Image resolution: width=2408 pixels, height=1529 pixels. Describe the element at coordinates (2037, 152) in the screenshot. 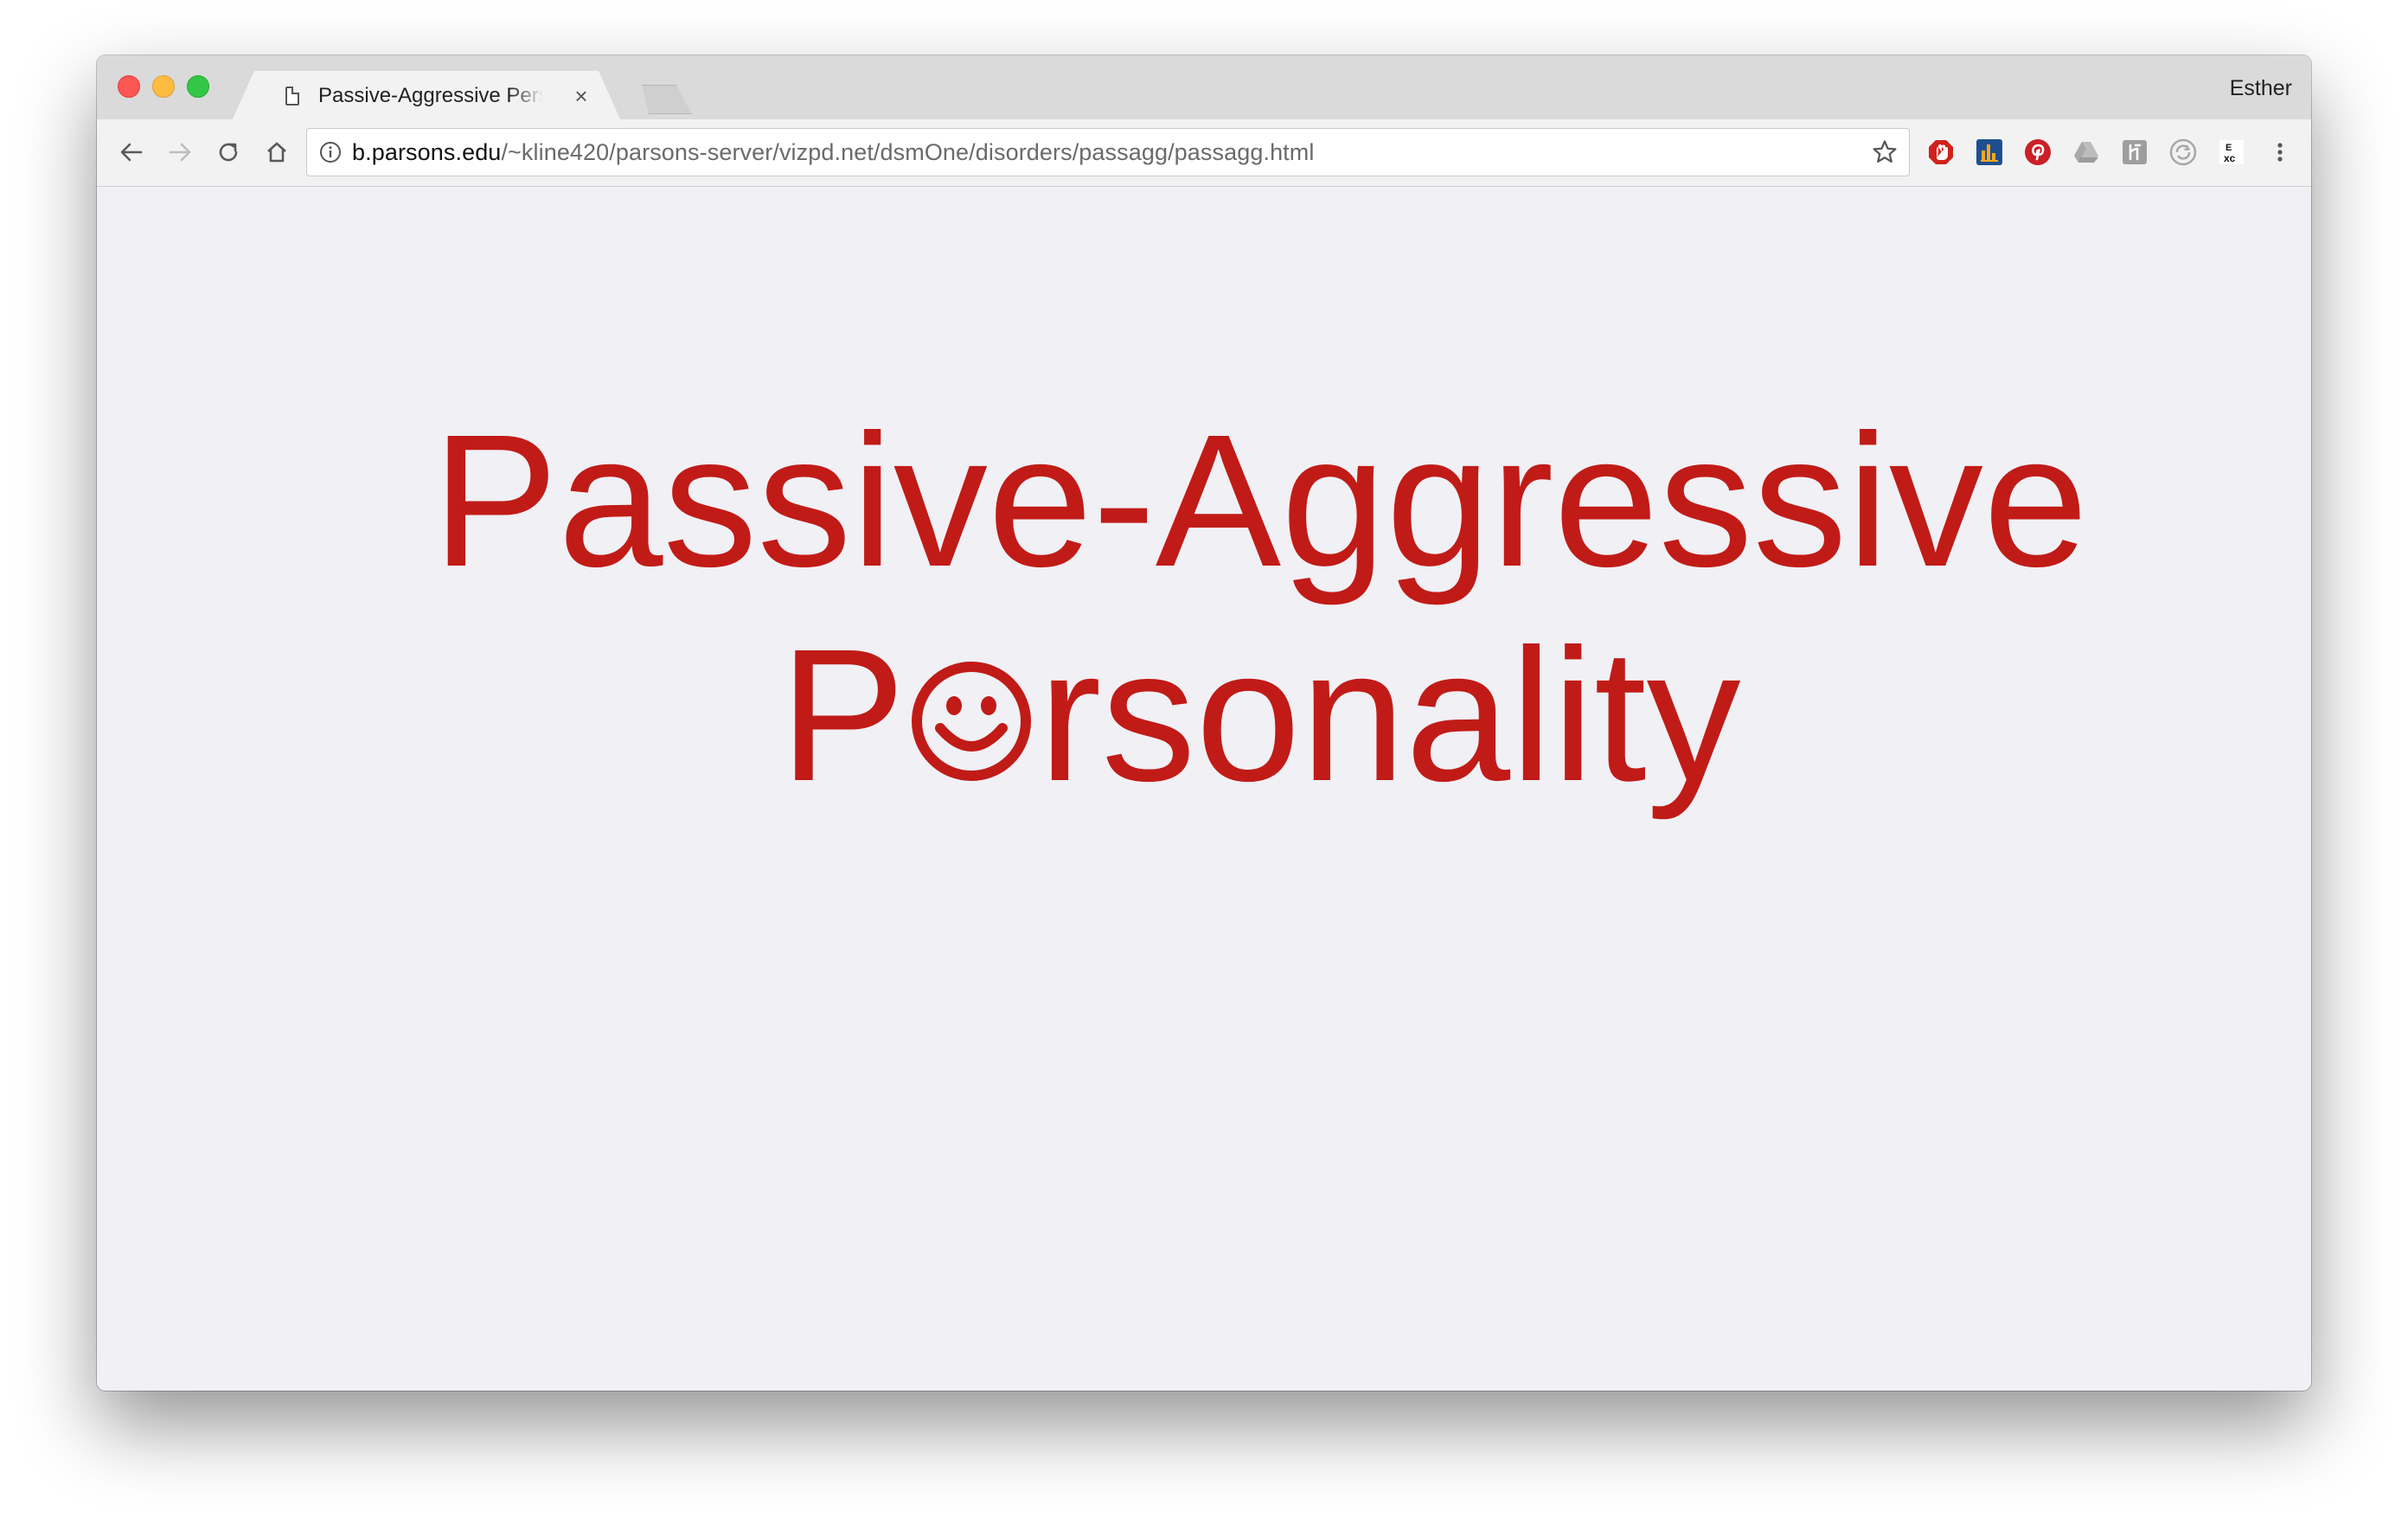

I see `pinterest-icon` at that location.